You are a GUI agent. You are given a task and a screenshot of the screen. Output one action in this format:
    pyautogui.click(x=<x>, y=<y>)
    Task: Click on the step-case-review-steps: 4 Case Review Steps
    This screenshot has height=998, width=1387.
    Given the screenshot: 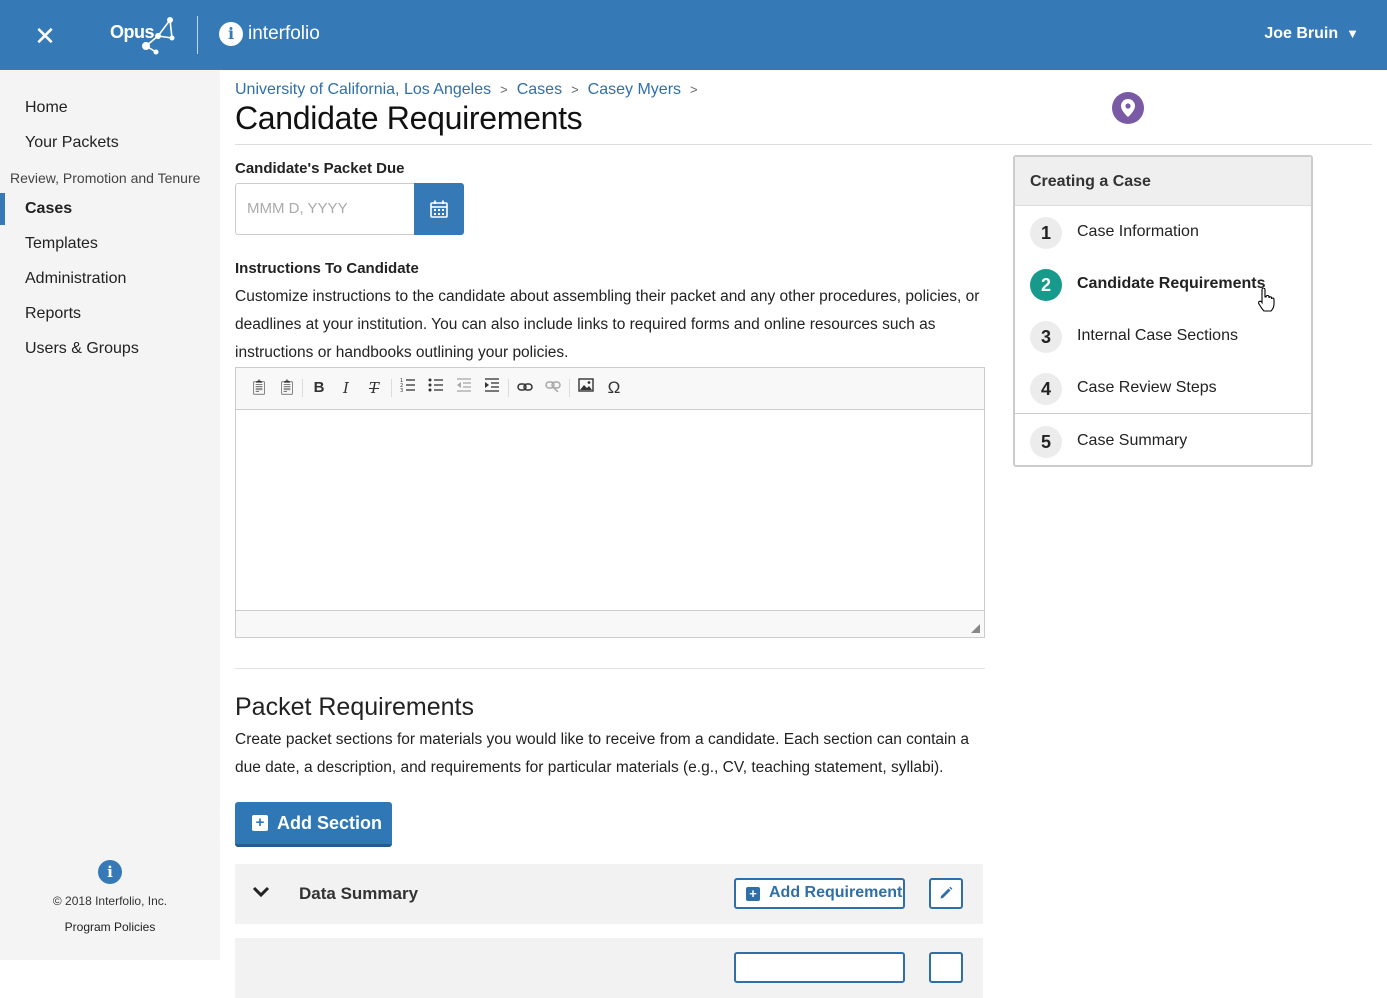 What is the action you would take?
    pyautogui.click(x=1163, y=389)
    